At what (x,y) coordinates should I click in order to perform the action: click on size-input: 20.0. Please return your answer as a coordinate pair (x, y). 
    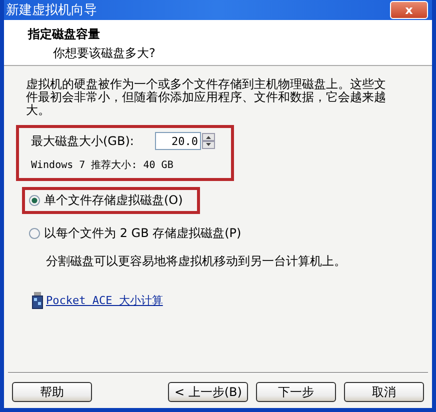
    Looking at the image, I should click on (178, 141).